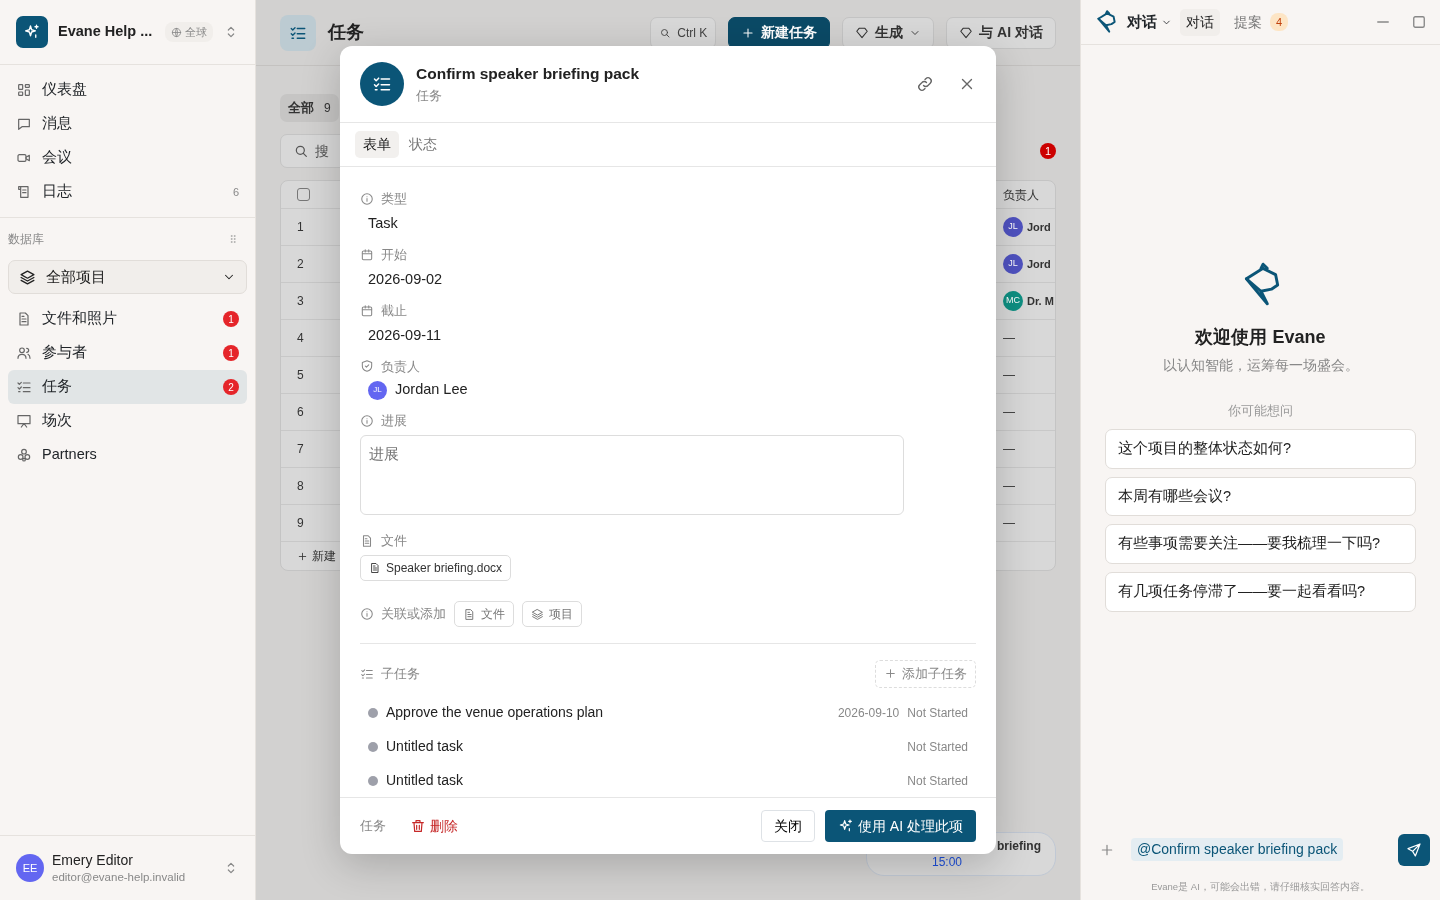 The width and height of the screenshot is (1440, 900). I want to click on calendar-icon, so click(367, 310).